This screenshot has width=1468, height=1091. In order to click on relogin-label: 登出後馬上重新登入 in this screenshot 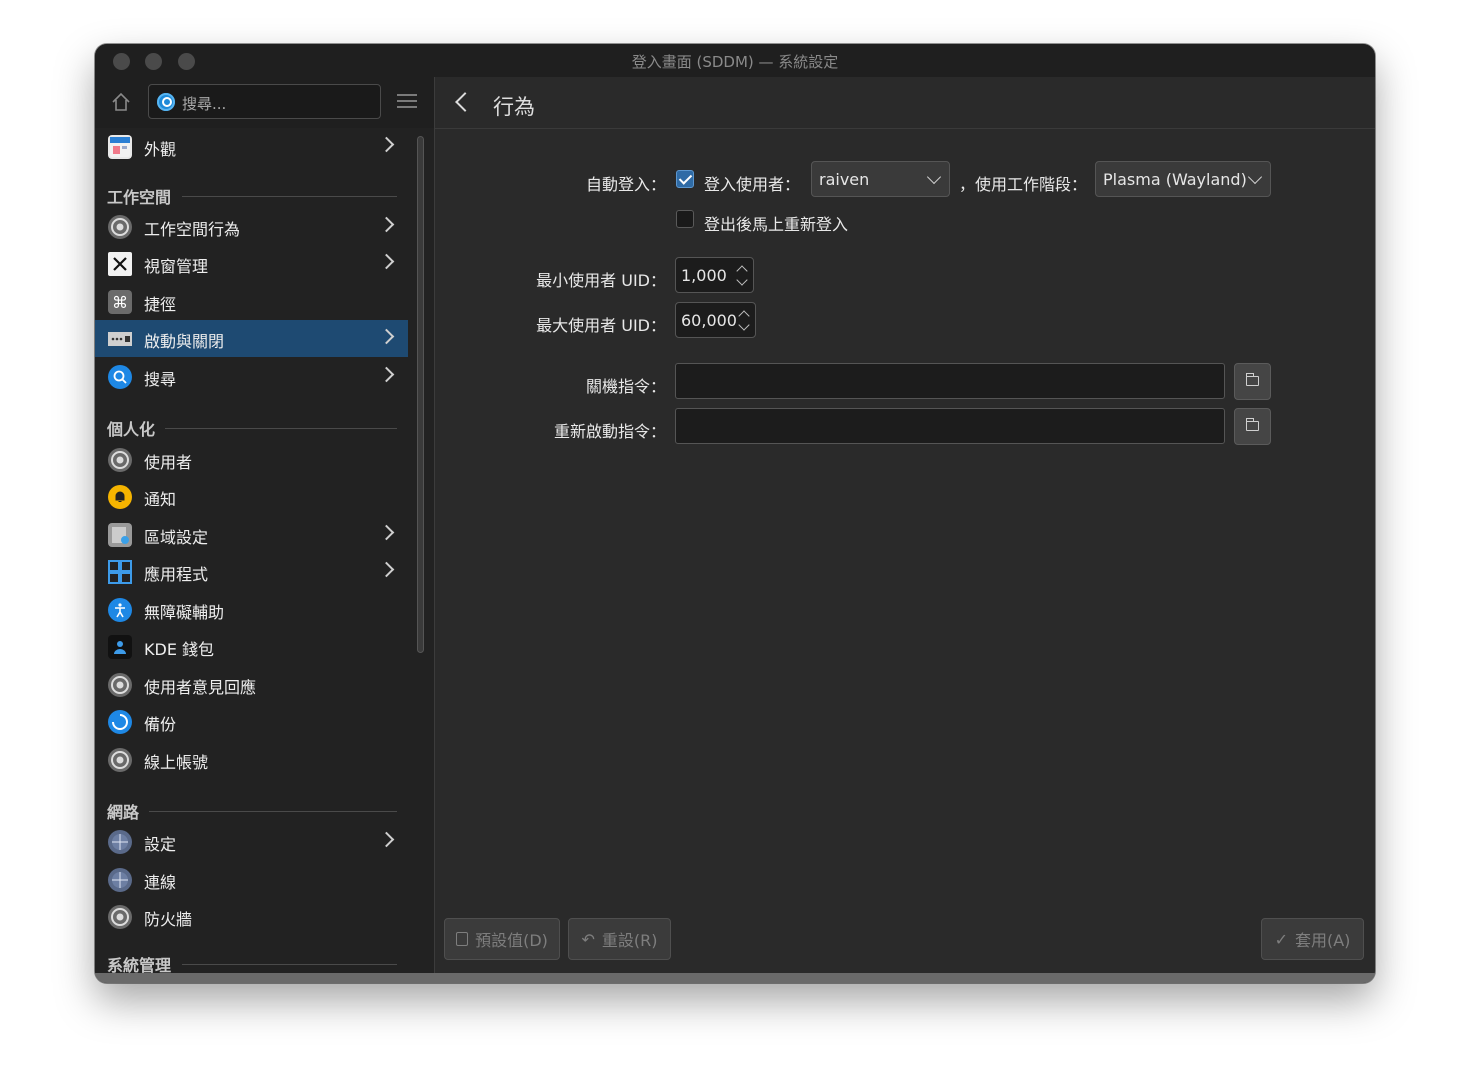, I will do `click(776, 224)`.